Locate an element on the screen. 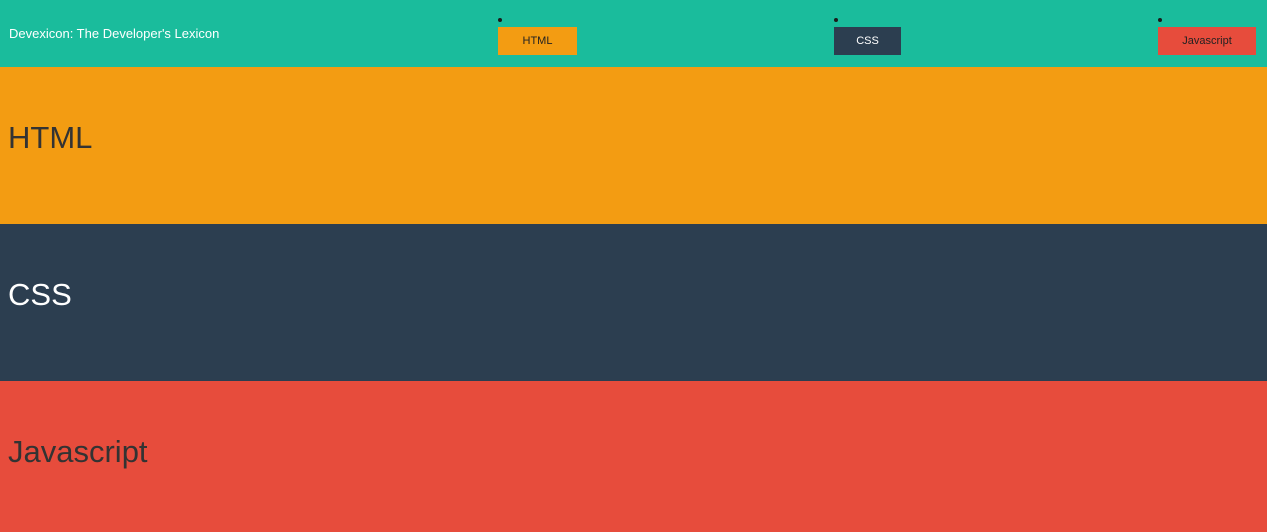 This screenshot has width=1267, height=532. nav-bullet-css is located at coordinates (836, 20).